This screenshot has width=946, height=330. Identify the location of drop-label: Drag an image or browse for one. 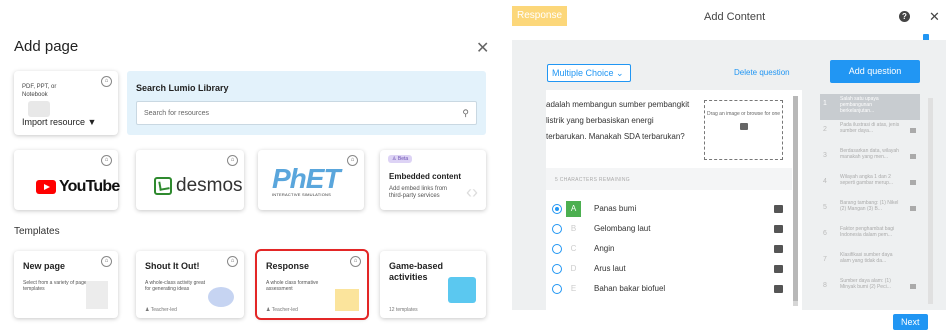
(743, 114).